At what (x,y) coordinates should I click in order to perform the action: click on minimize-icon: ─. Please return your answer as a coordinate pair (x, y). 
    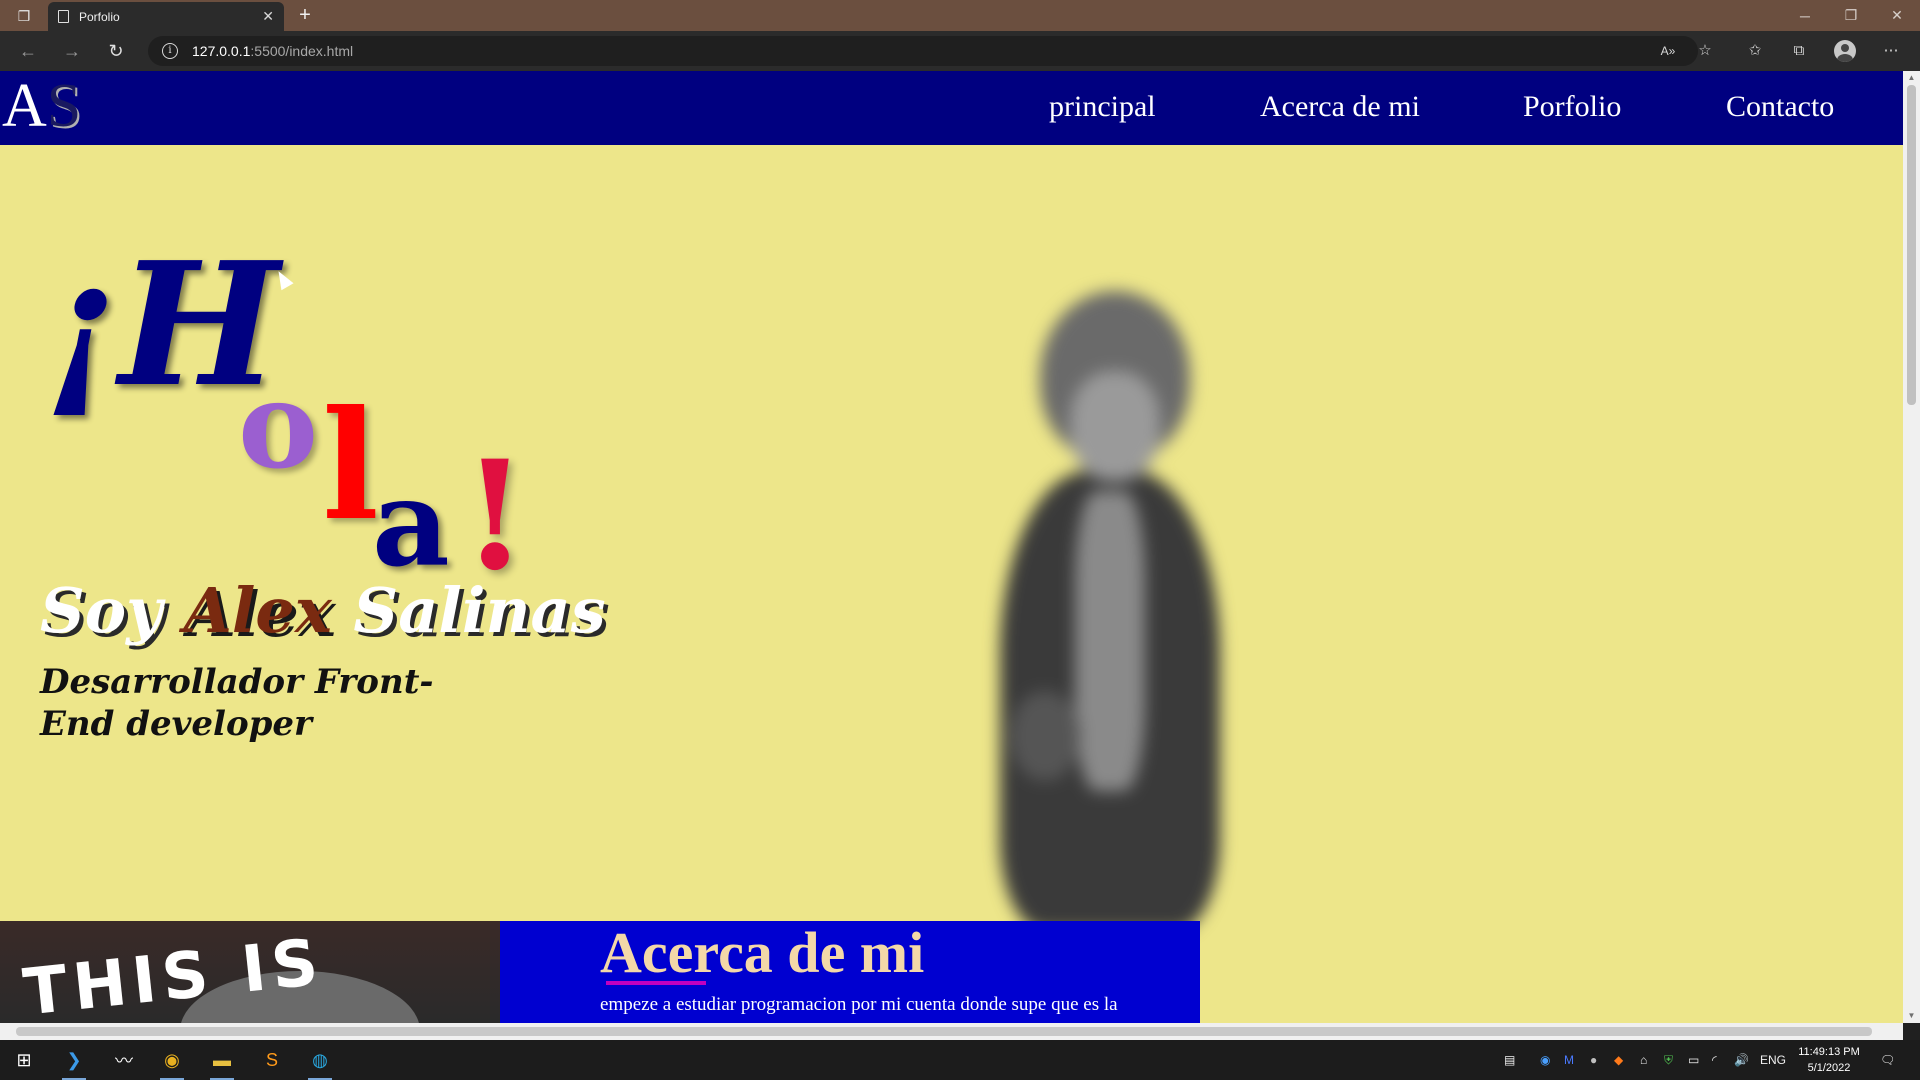
    Looking at the image, I should click on (1805, 15).